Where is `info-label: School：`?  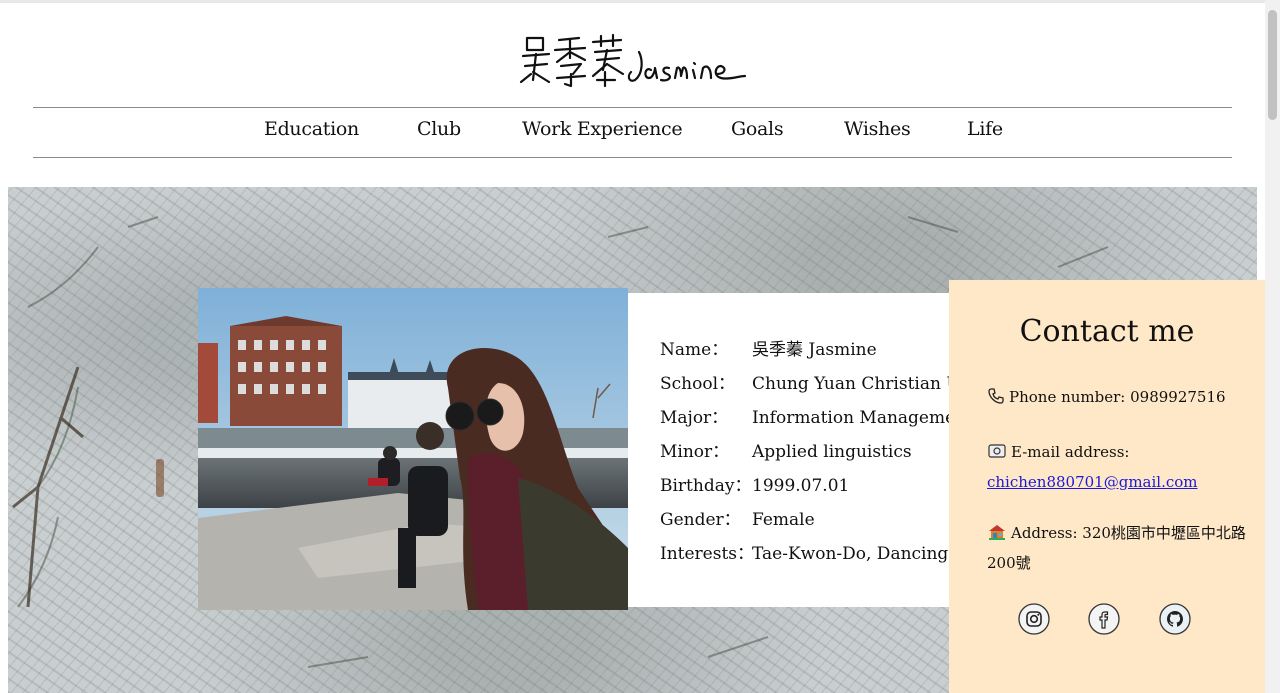 info-label: School： is located at coordinates (698, 384).